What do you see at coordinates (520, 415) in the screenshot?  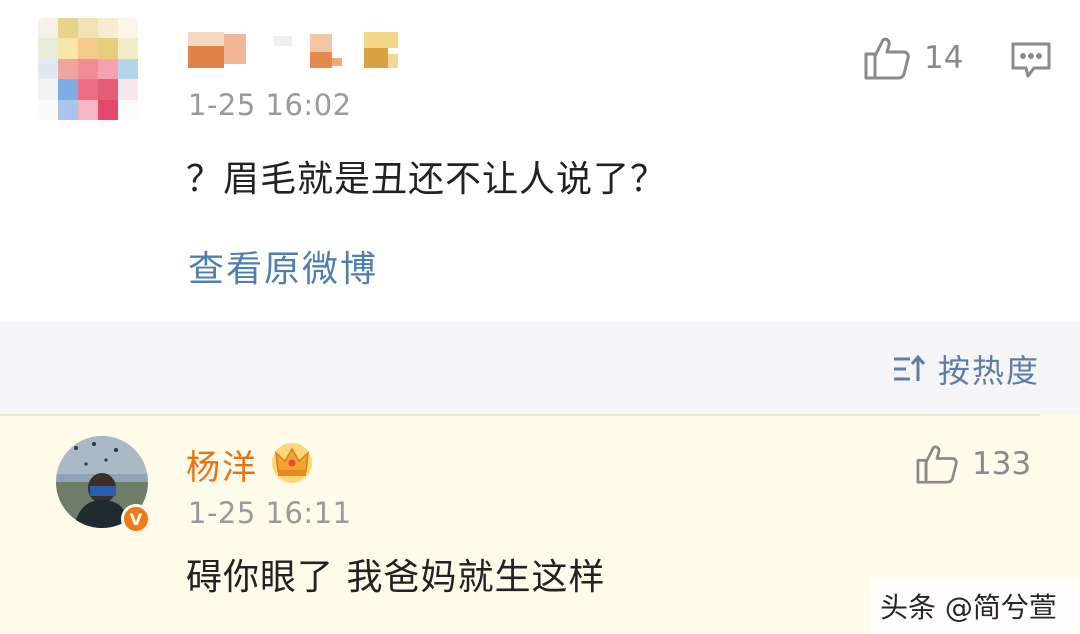 I see `divider` at bounding box center [520, 415].